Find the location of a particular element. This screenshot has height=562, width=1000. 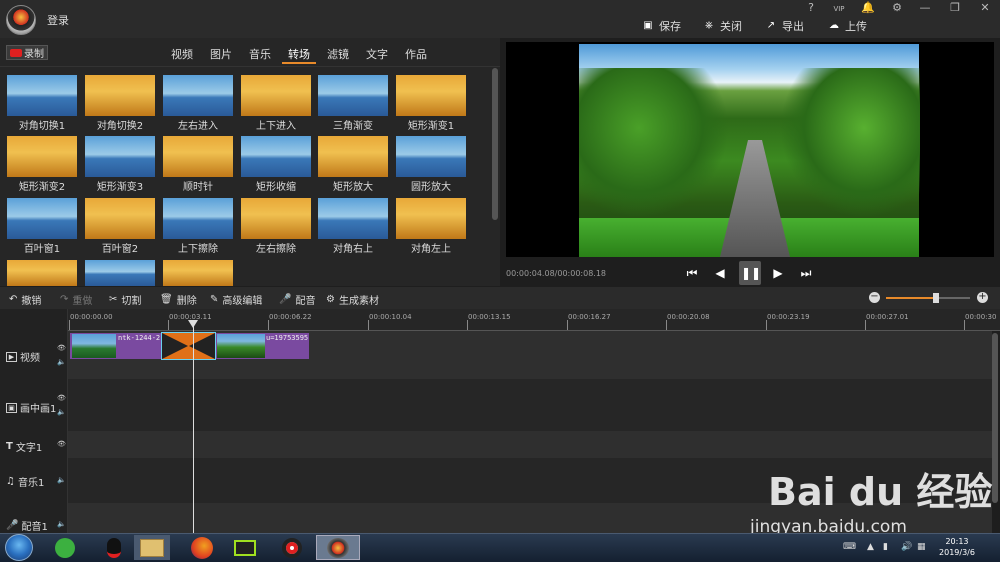

undo-button: ↶ 撤销 is located at coordinates (25, 299).